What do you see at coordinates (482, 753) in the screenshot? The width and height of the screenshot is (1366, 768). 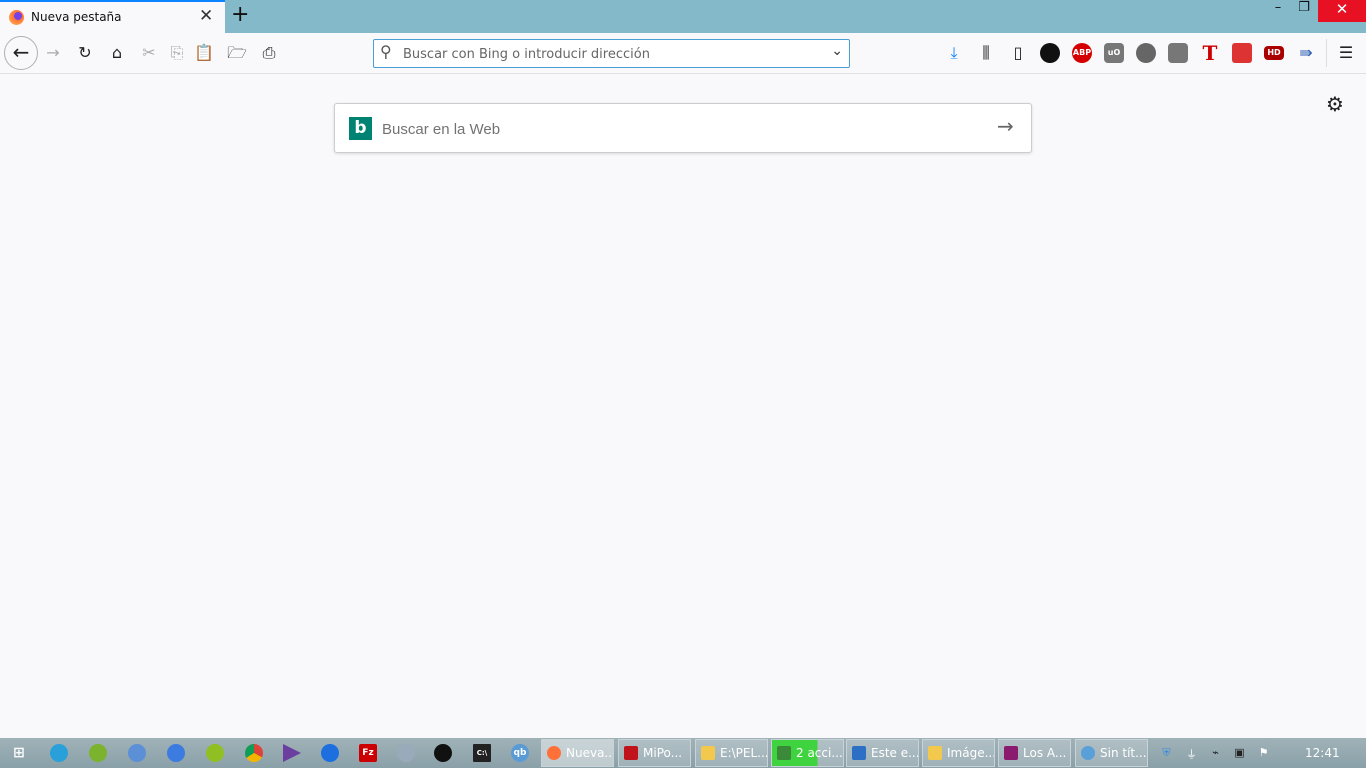 I see `cmd-icon: C:\` at bounding box center [482, 753].